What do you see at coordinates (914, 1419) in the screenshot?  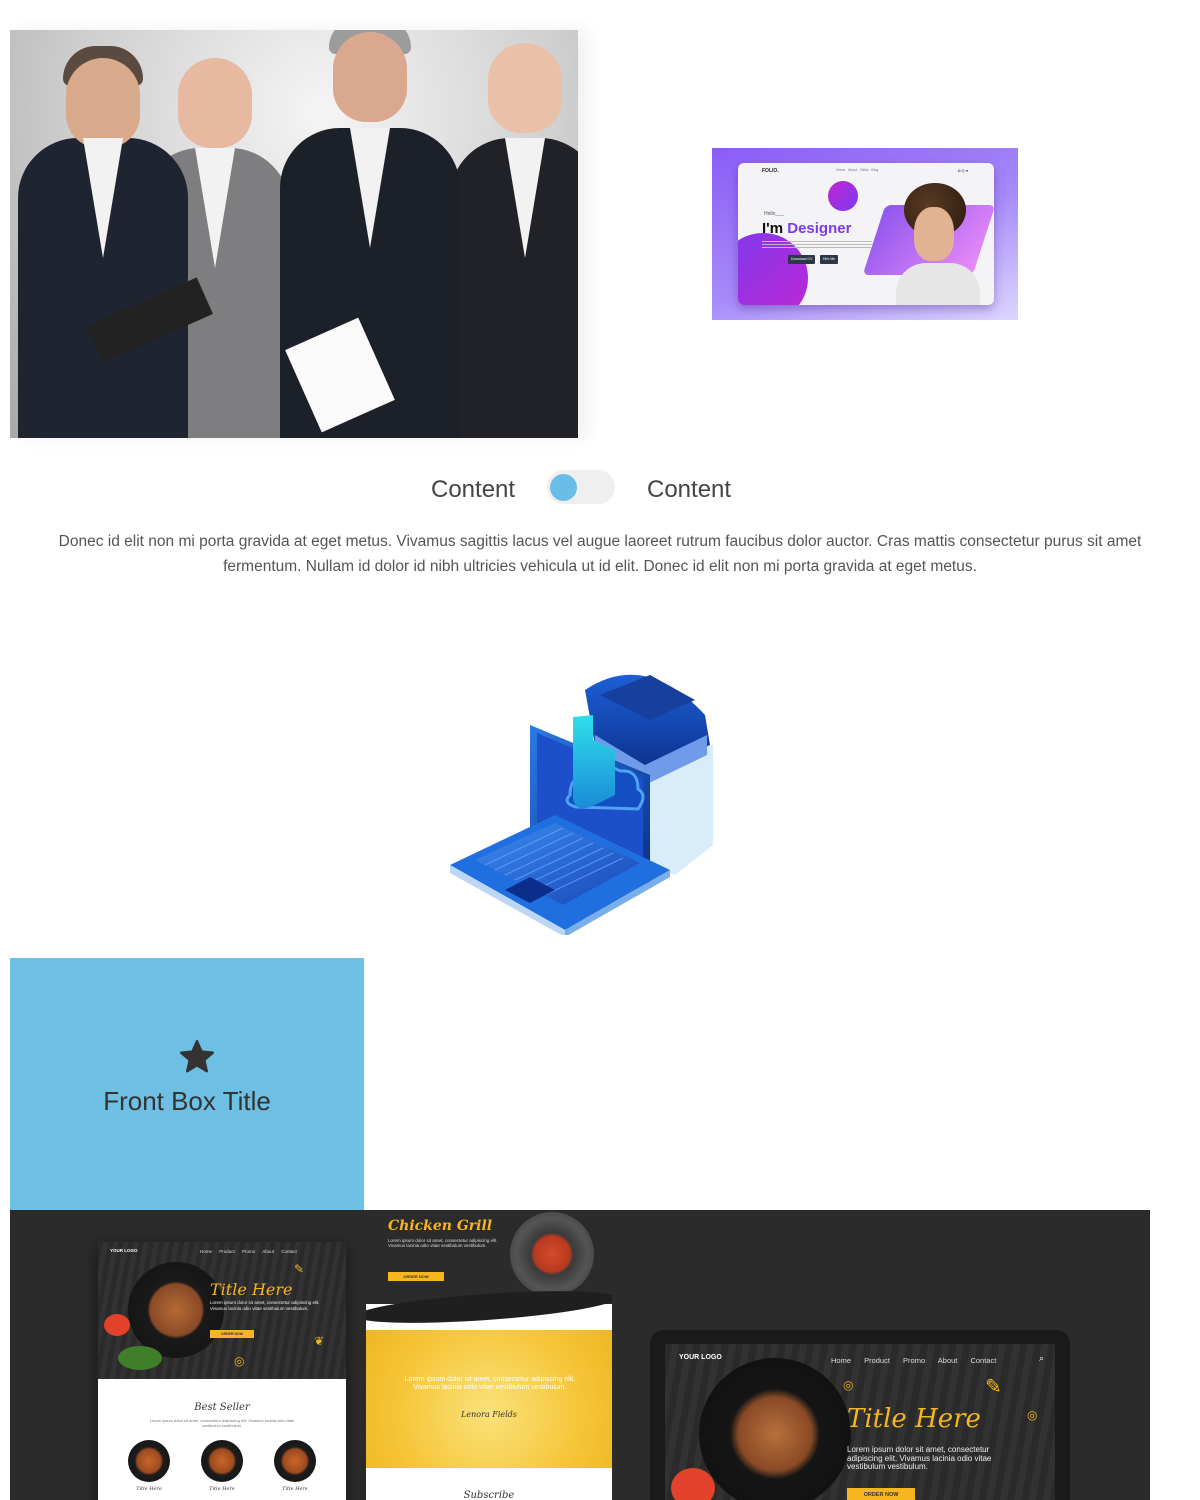 I see `tablet-title: Title Here` at bounding box center [914, 1419].